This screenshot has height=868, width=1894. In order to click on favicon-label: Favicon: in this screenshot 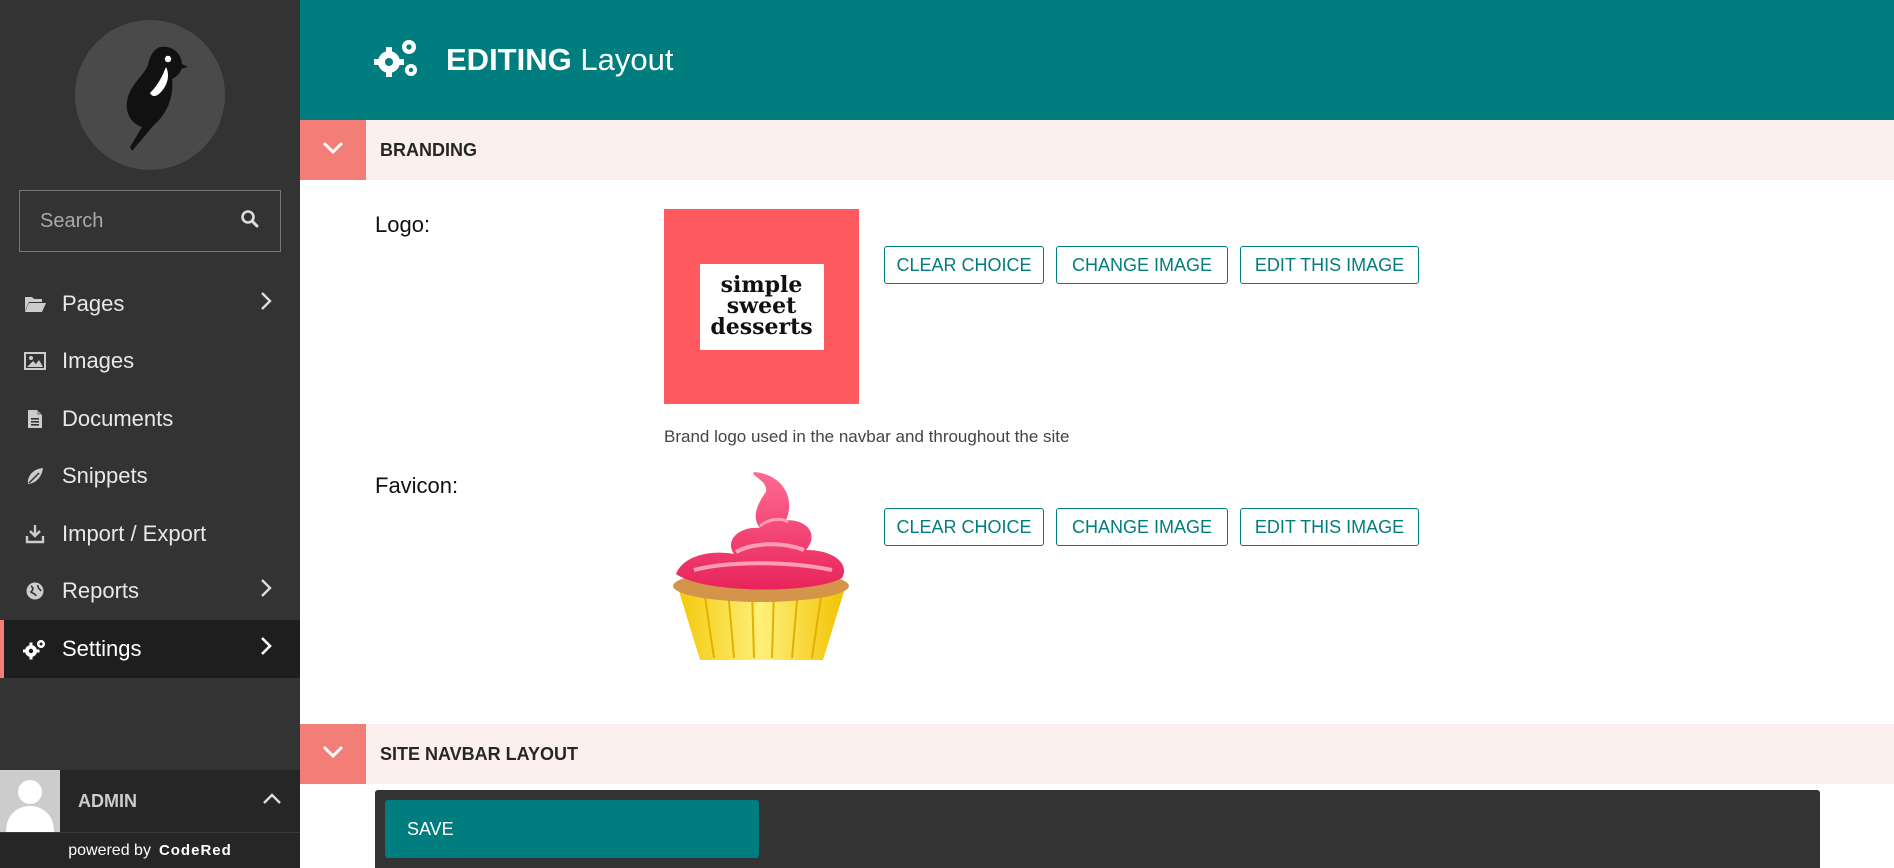, I will do `click(417, 485)`.